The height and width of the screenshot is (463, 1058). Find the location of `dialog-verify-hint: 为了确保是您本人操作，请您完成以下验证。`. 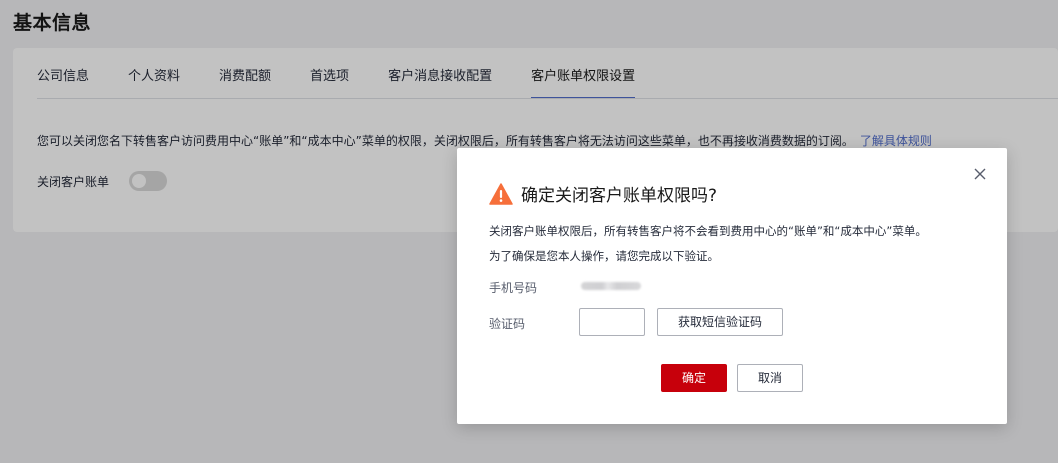

dialog-verify-hint: 为了确保是您本人操作，请您完成以下验证。 is located at coordinates (604, 256).